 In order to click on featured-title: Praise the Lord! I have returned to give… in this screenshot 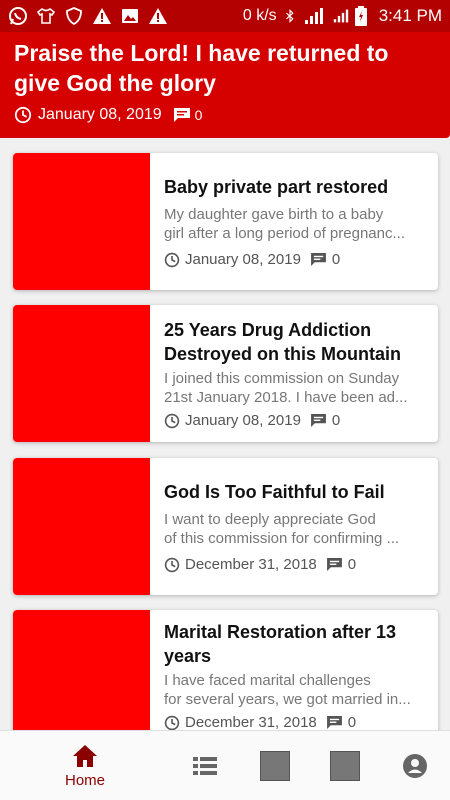, I will do `click(224, 68)`.